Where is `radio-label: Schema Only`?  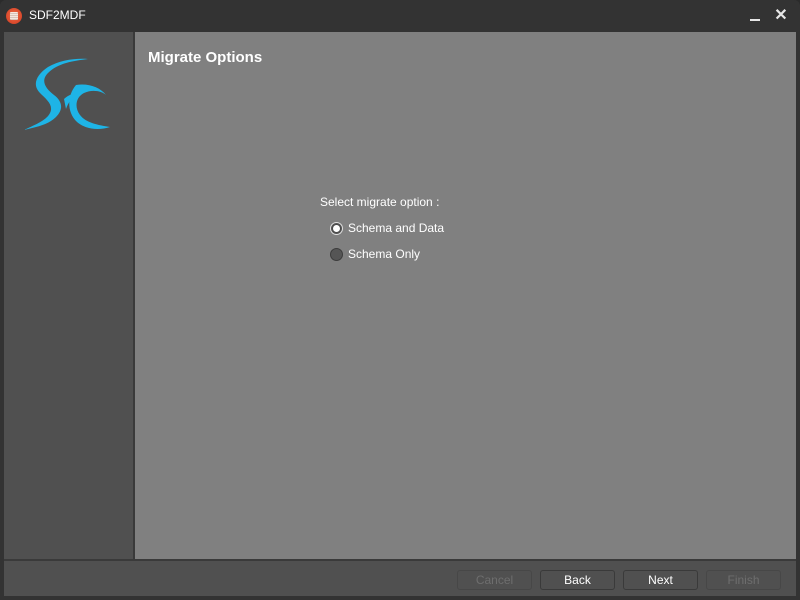
radio-label: Schema Only is located at coordinates (384, 254).